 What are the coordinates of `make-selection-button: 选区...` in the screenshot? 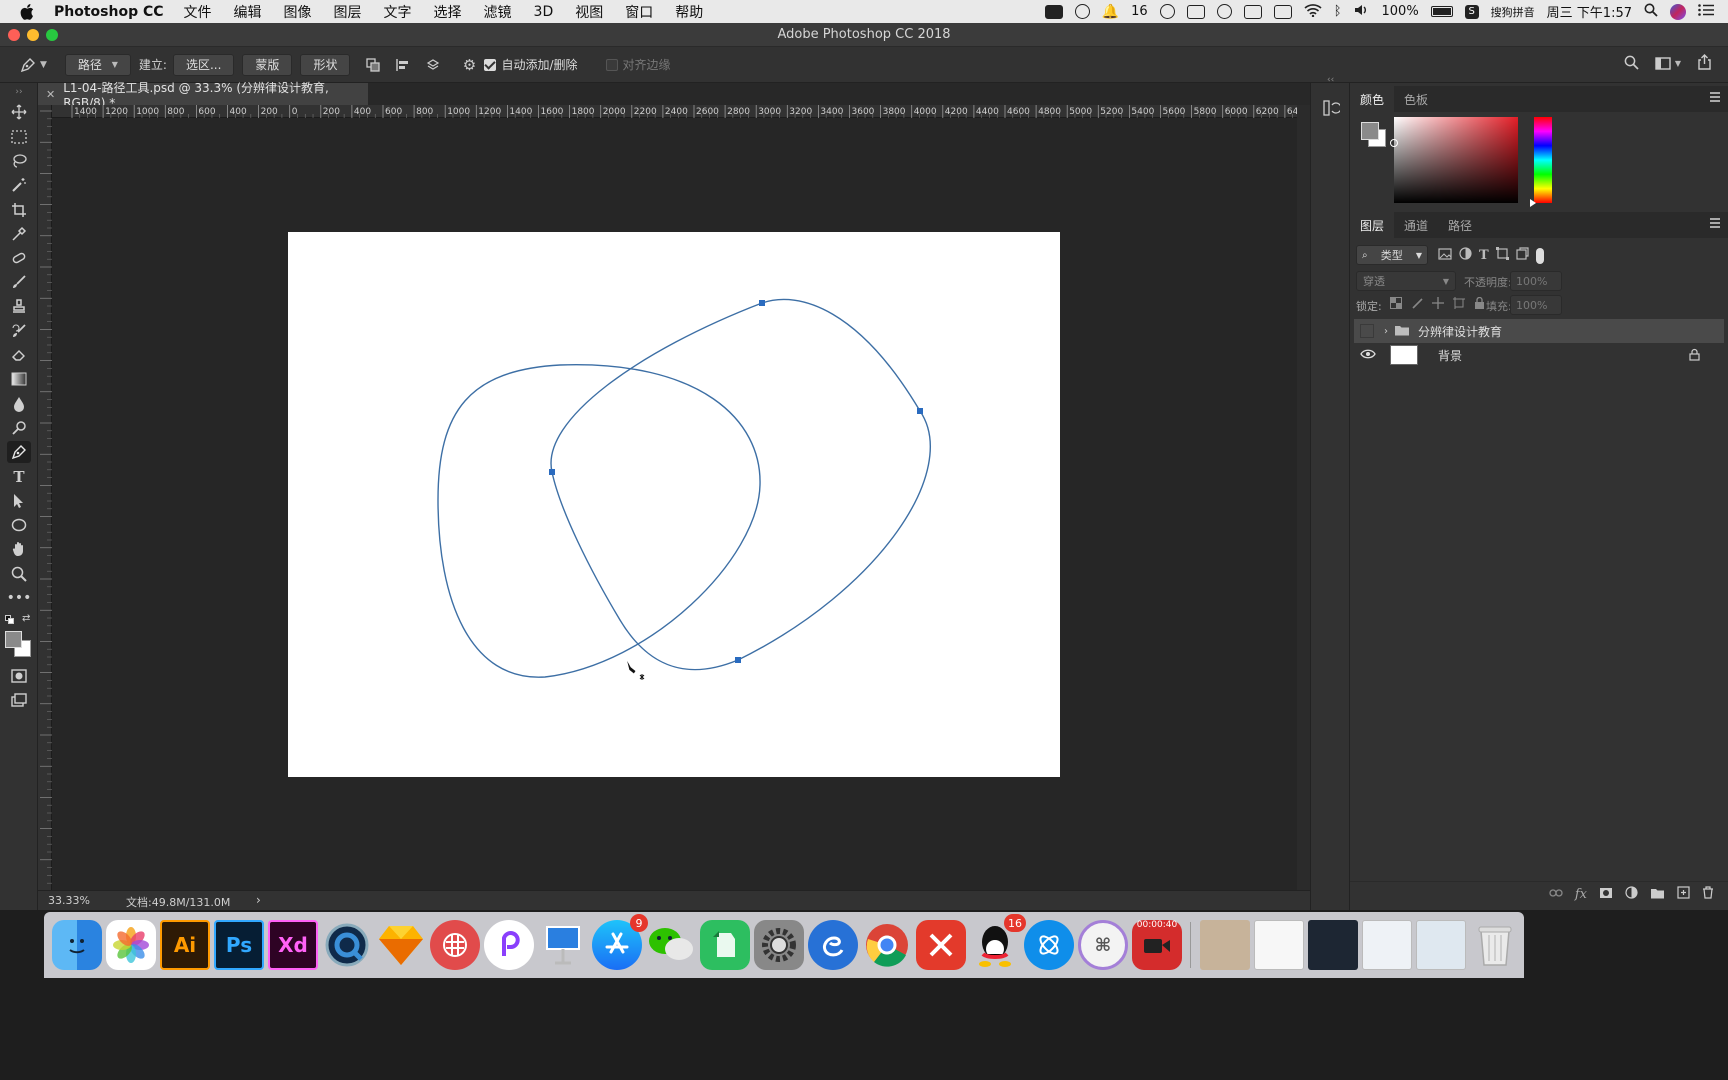 It's located at (203, 64).